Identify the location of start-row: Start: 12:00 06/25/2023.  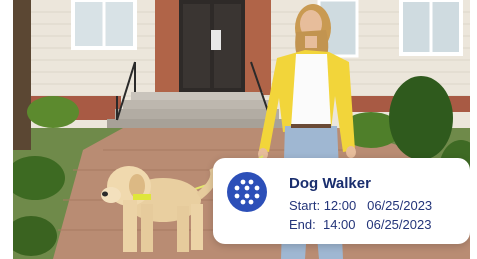
(360, 205).